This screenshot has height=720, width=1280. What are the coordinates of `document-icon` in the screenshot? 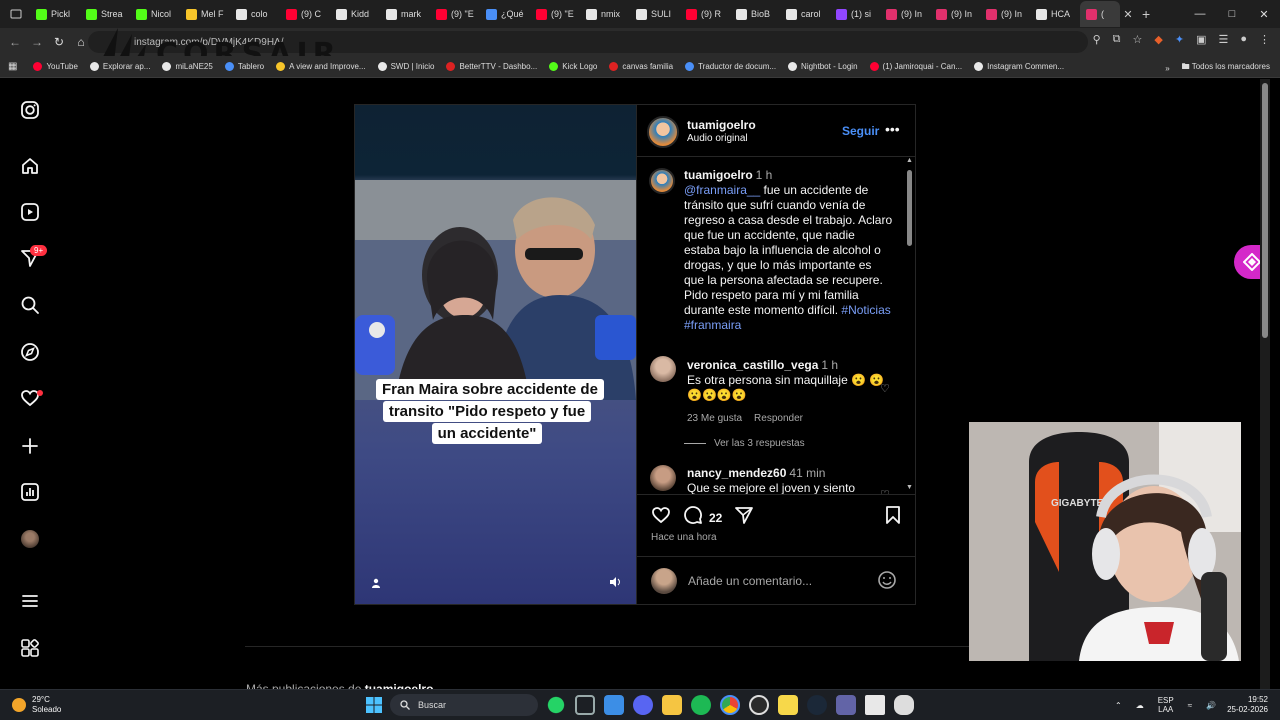 It's located at (875, 705).